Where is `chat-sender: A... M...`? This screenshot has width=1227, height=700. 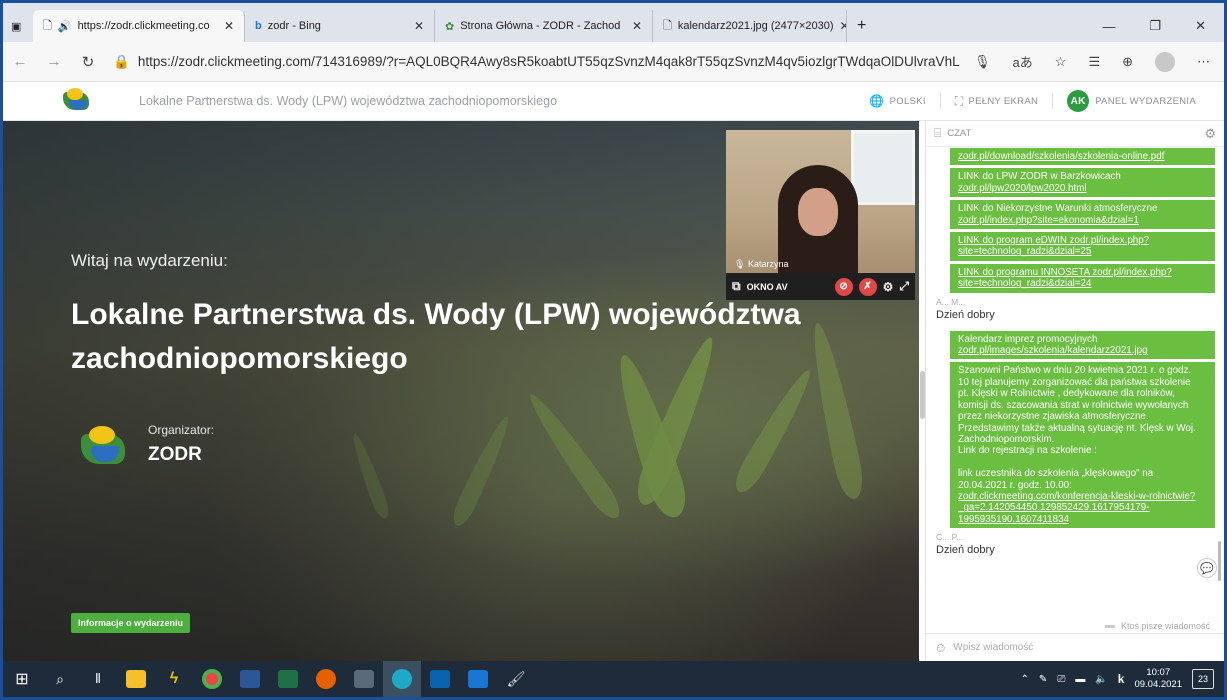
chat-sender: A... M... is located at coordinates (951, 301).